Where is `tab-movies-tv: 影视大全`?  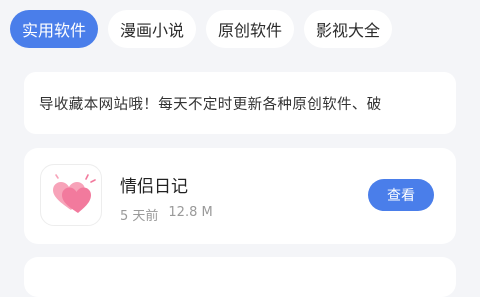 tab-movies-tv: 影视大全 is located at coordinates (348, 29).